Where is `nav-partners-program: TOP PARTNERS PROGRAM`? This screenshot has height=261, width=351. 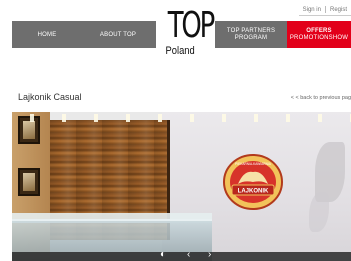
nav-partners-program: TOP PARTNERS PROGRAM is located at coordinates (251, 34).